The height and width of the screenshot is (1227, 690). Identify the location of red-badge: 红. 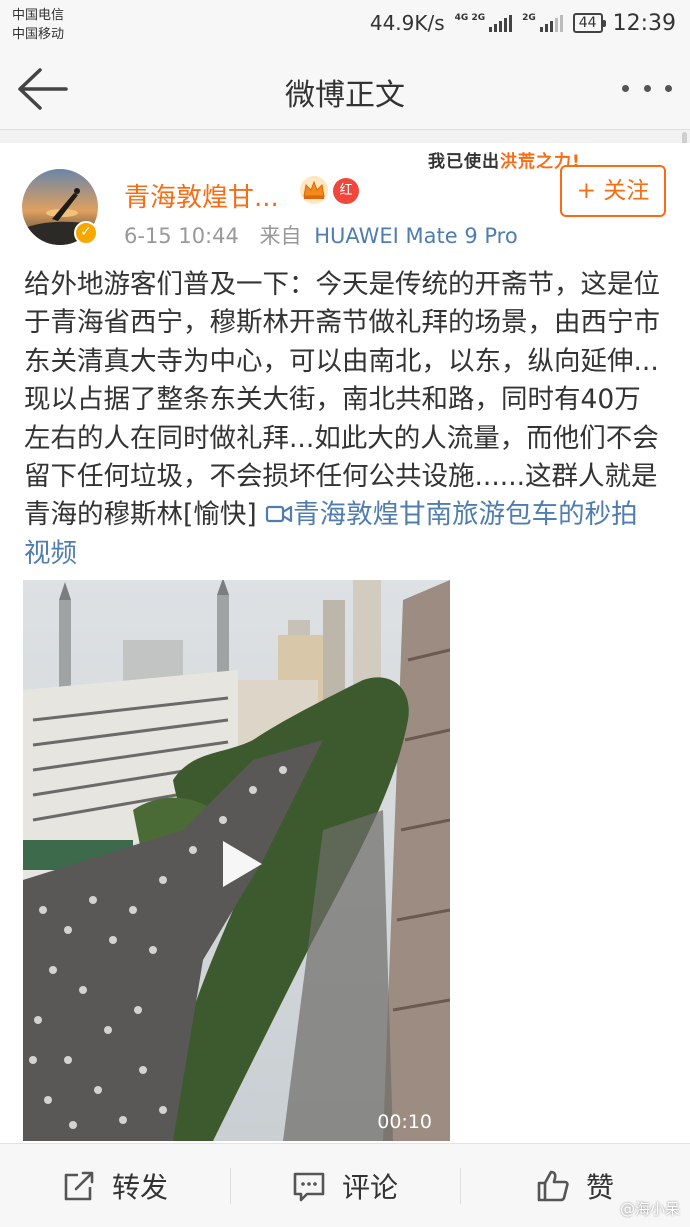
(346, 191).